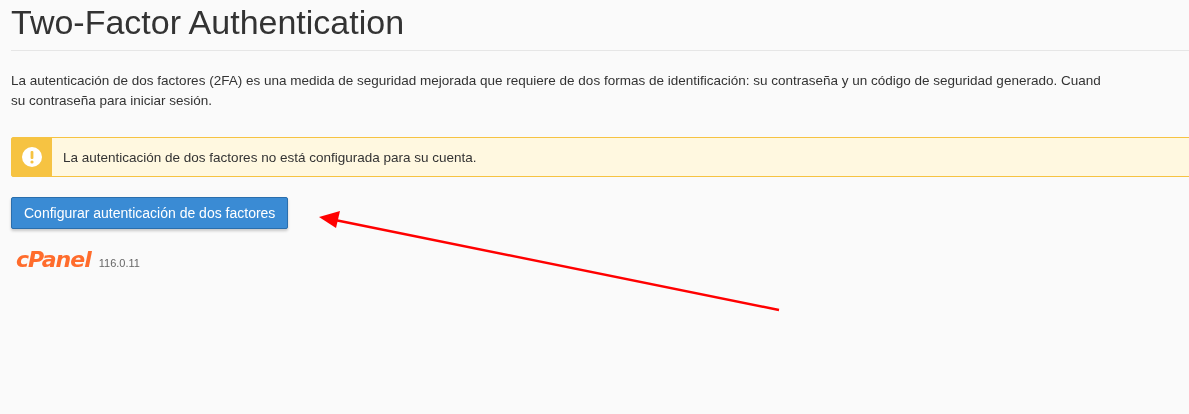 This screenshot has height=414, width=1189. What do you see at coordinates (53, 260) in the screenshot?
I see `cpanel-logo: cPanel` at bounding box center [53, 260].